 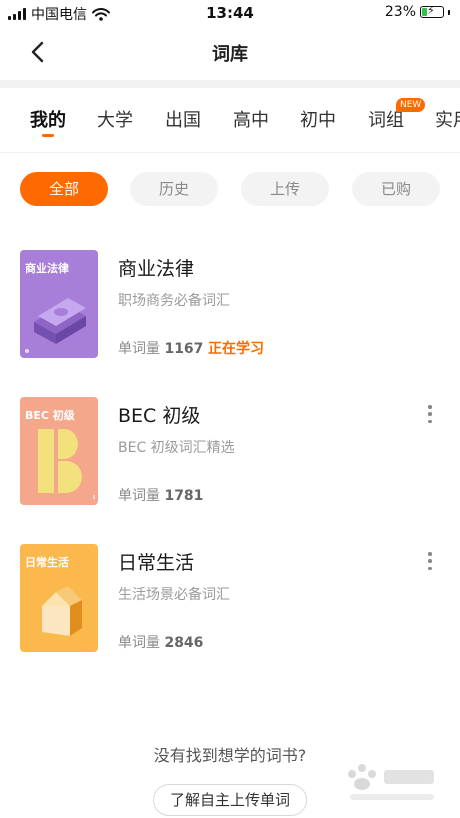 I want to click on book-title: 商业法律, so click(x=156, y=269).